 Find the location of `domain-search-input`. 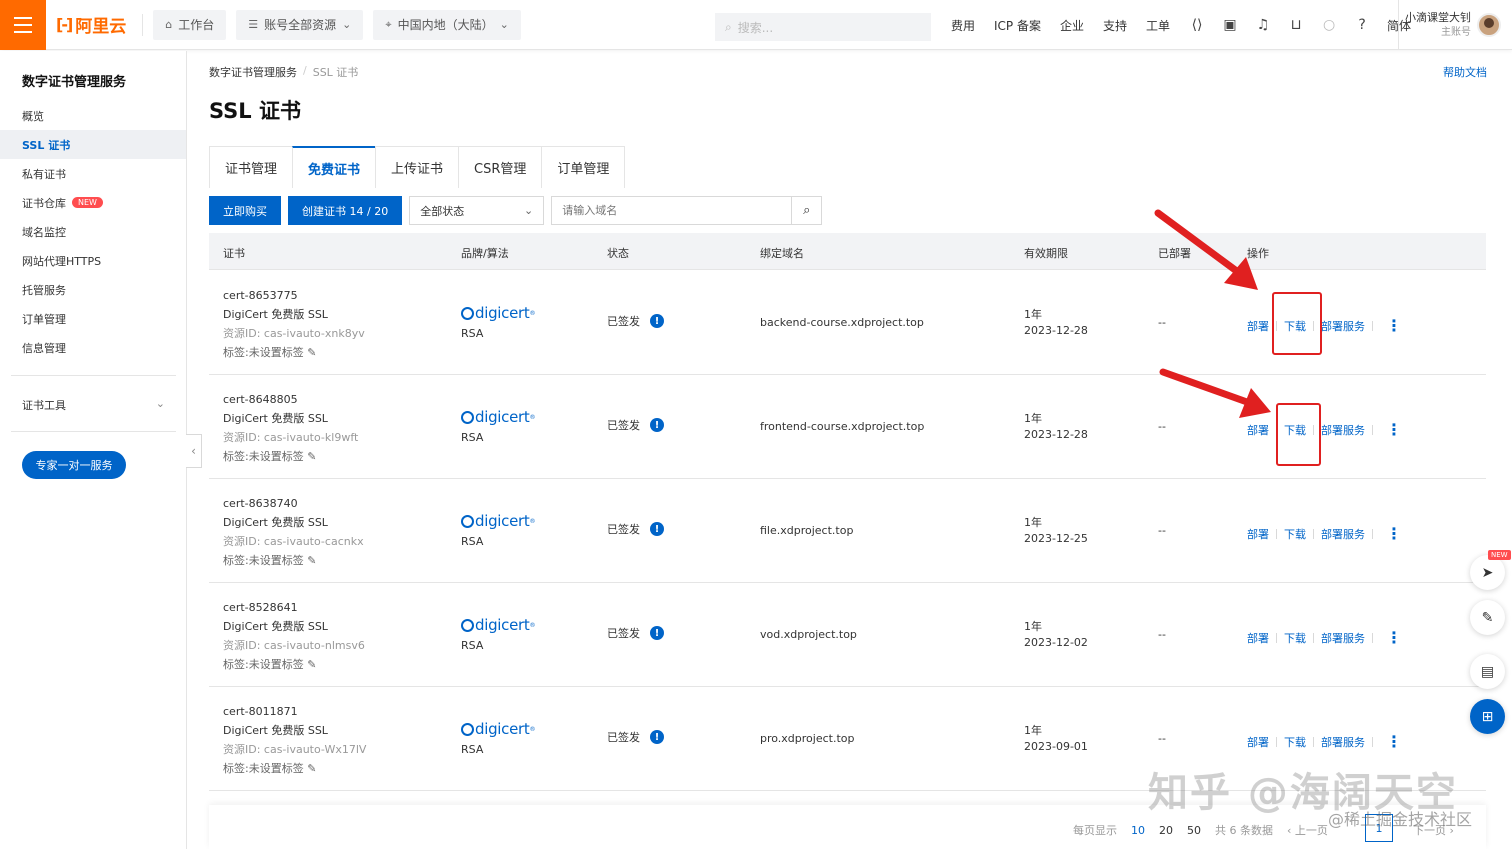

domain-search-input is located at coordinates (672, 210).